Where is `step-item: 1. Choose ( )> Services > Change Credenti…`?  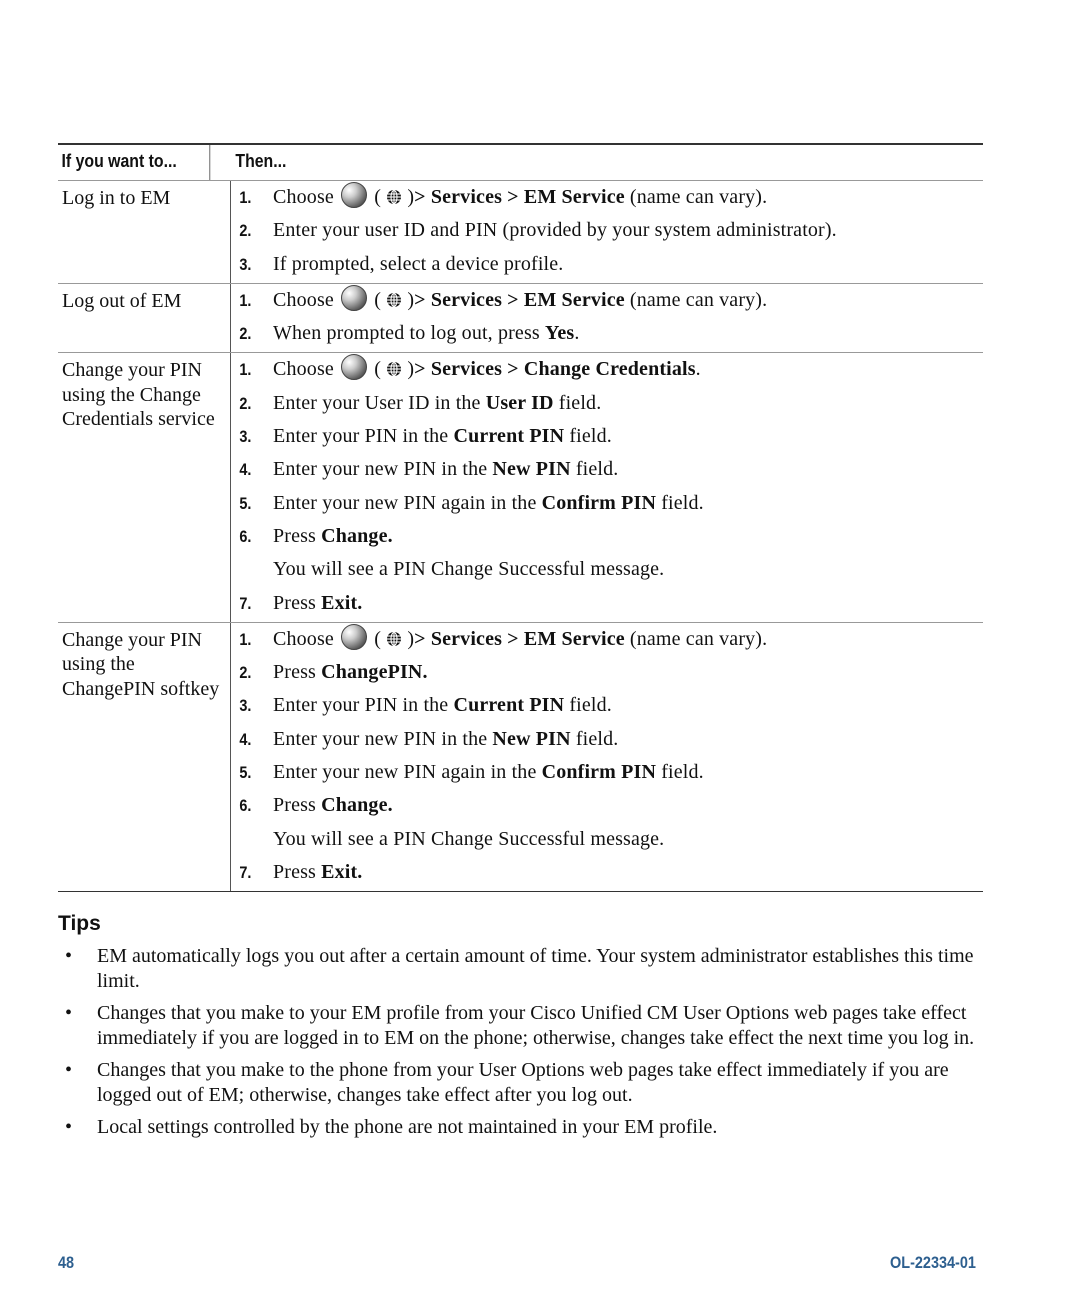 step-item: 1. Choose ( )> Services > Change Credenti… is located at coordinates (609, 369).